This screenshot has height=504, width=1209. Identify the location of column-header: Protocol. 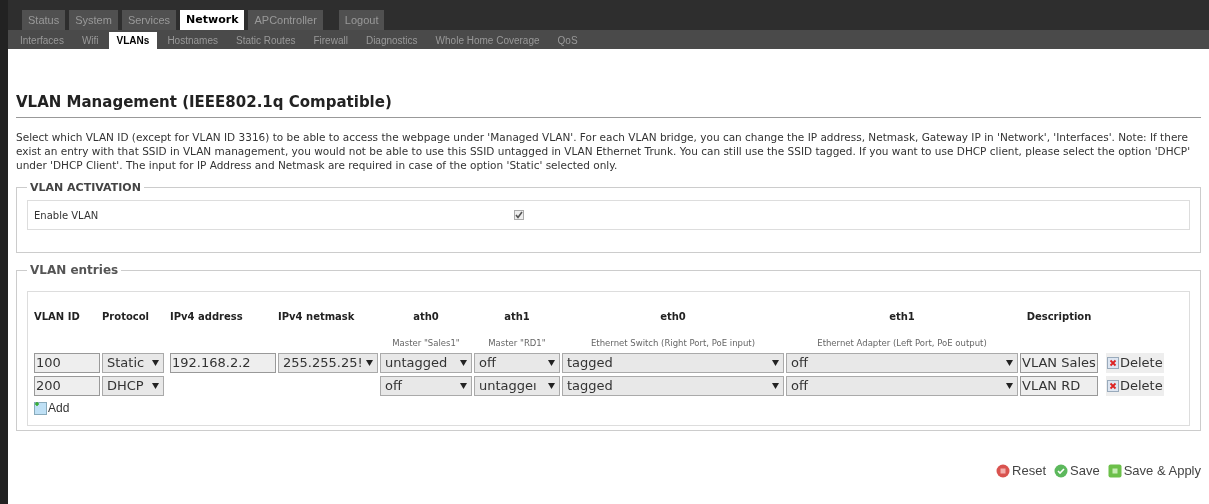
(125, 316).